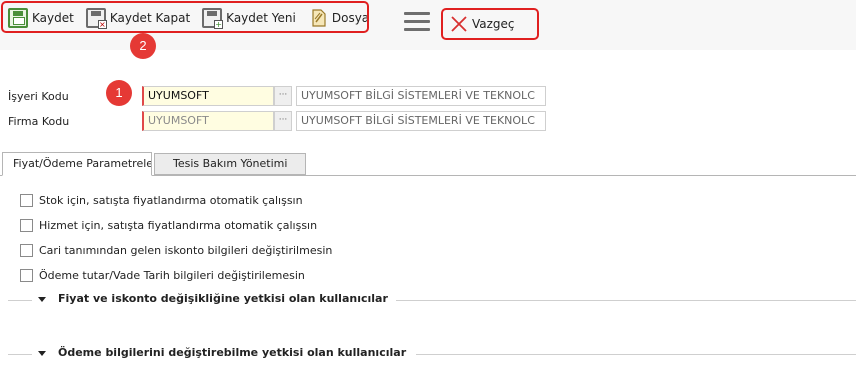  I want to click on workplace-code-label: İşyeri Kodu, so click(38, 96).